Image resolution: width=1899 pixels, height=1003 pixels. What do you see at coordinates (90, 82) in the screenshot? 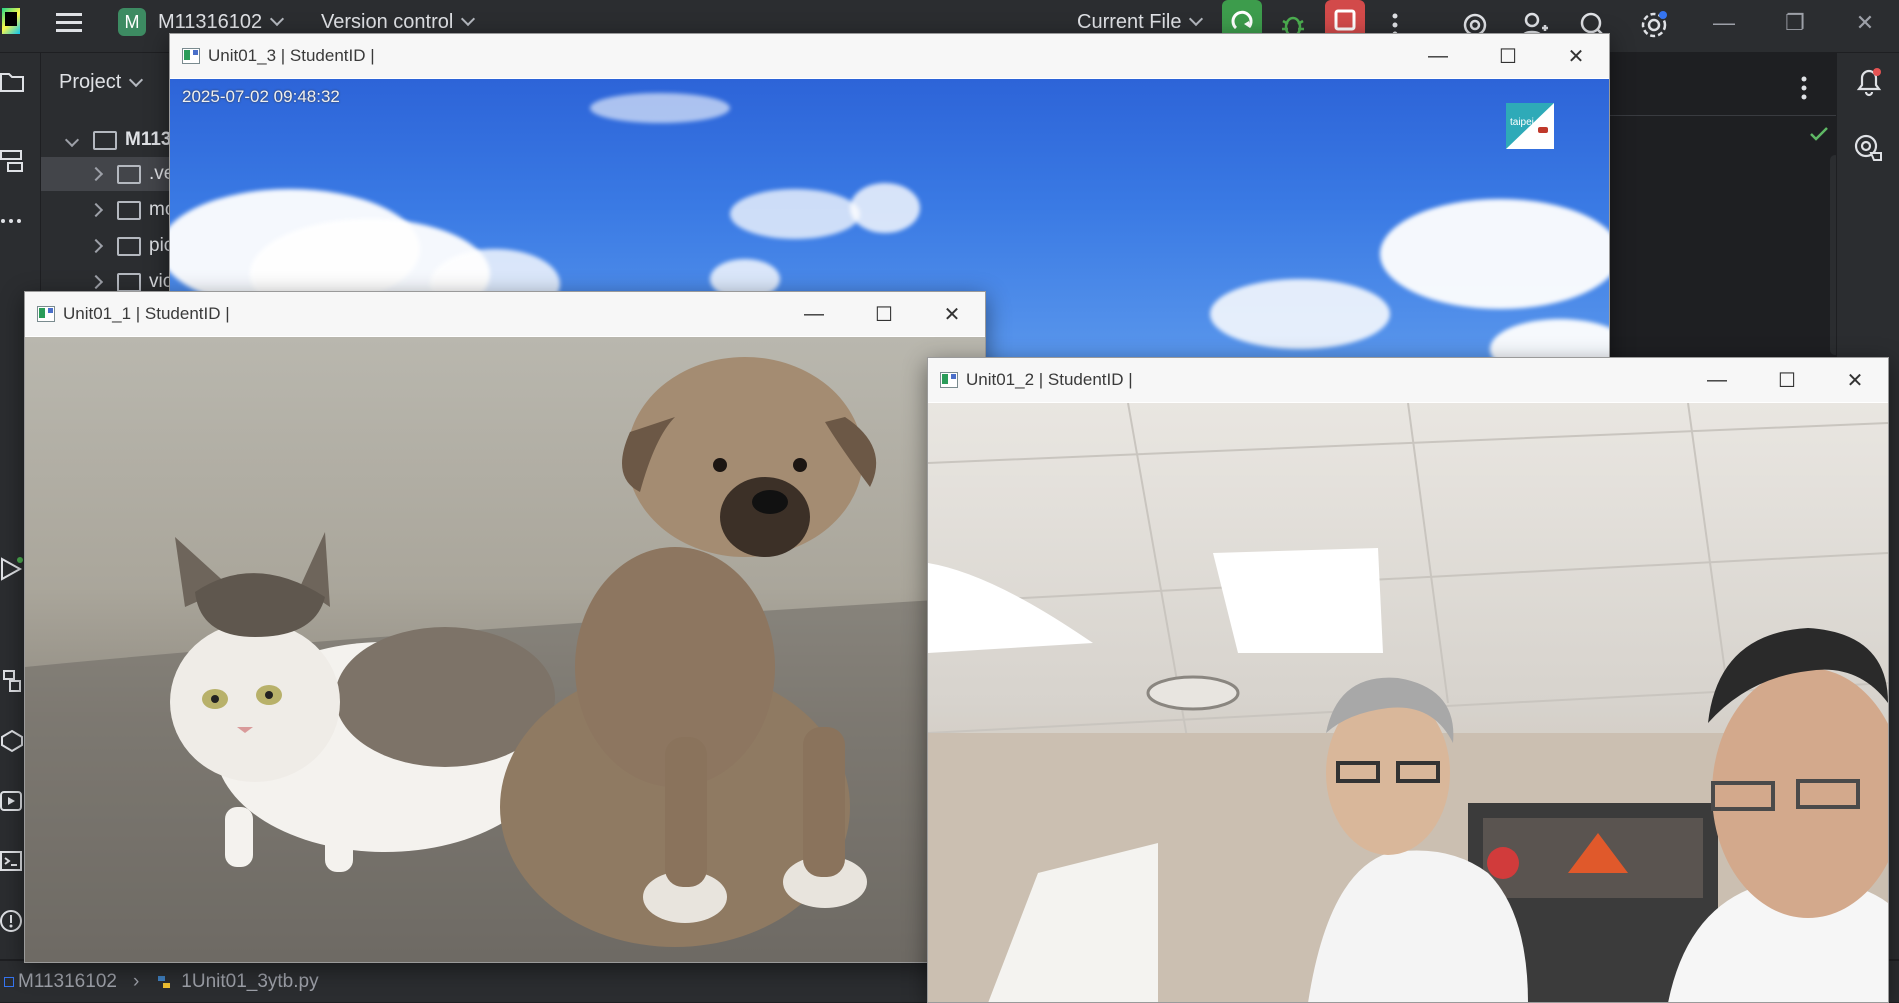
I see `panel-title: Project` at bounding box center [90, 82].